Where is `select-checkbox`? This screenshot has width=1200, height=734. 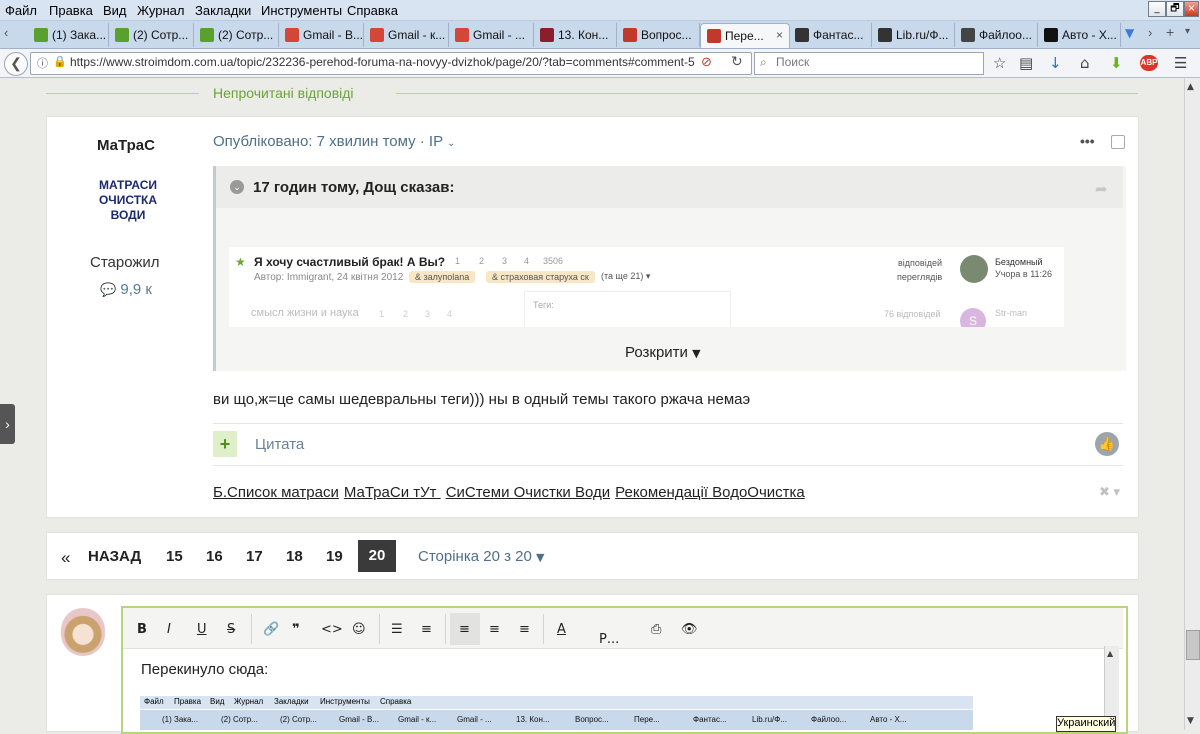 select-checkbox is located at coordinates (1118, 142).